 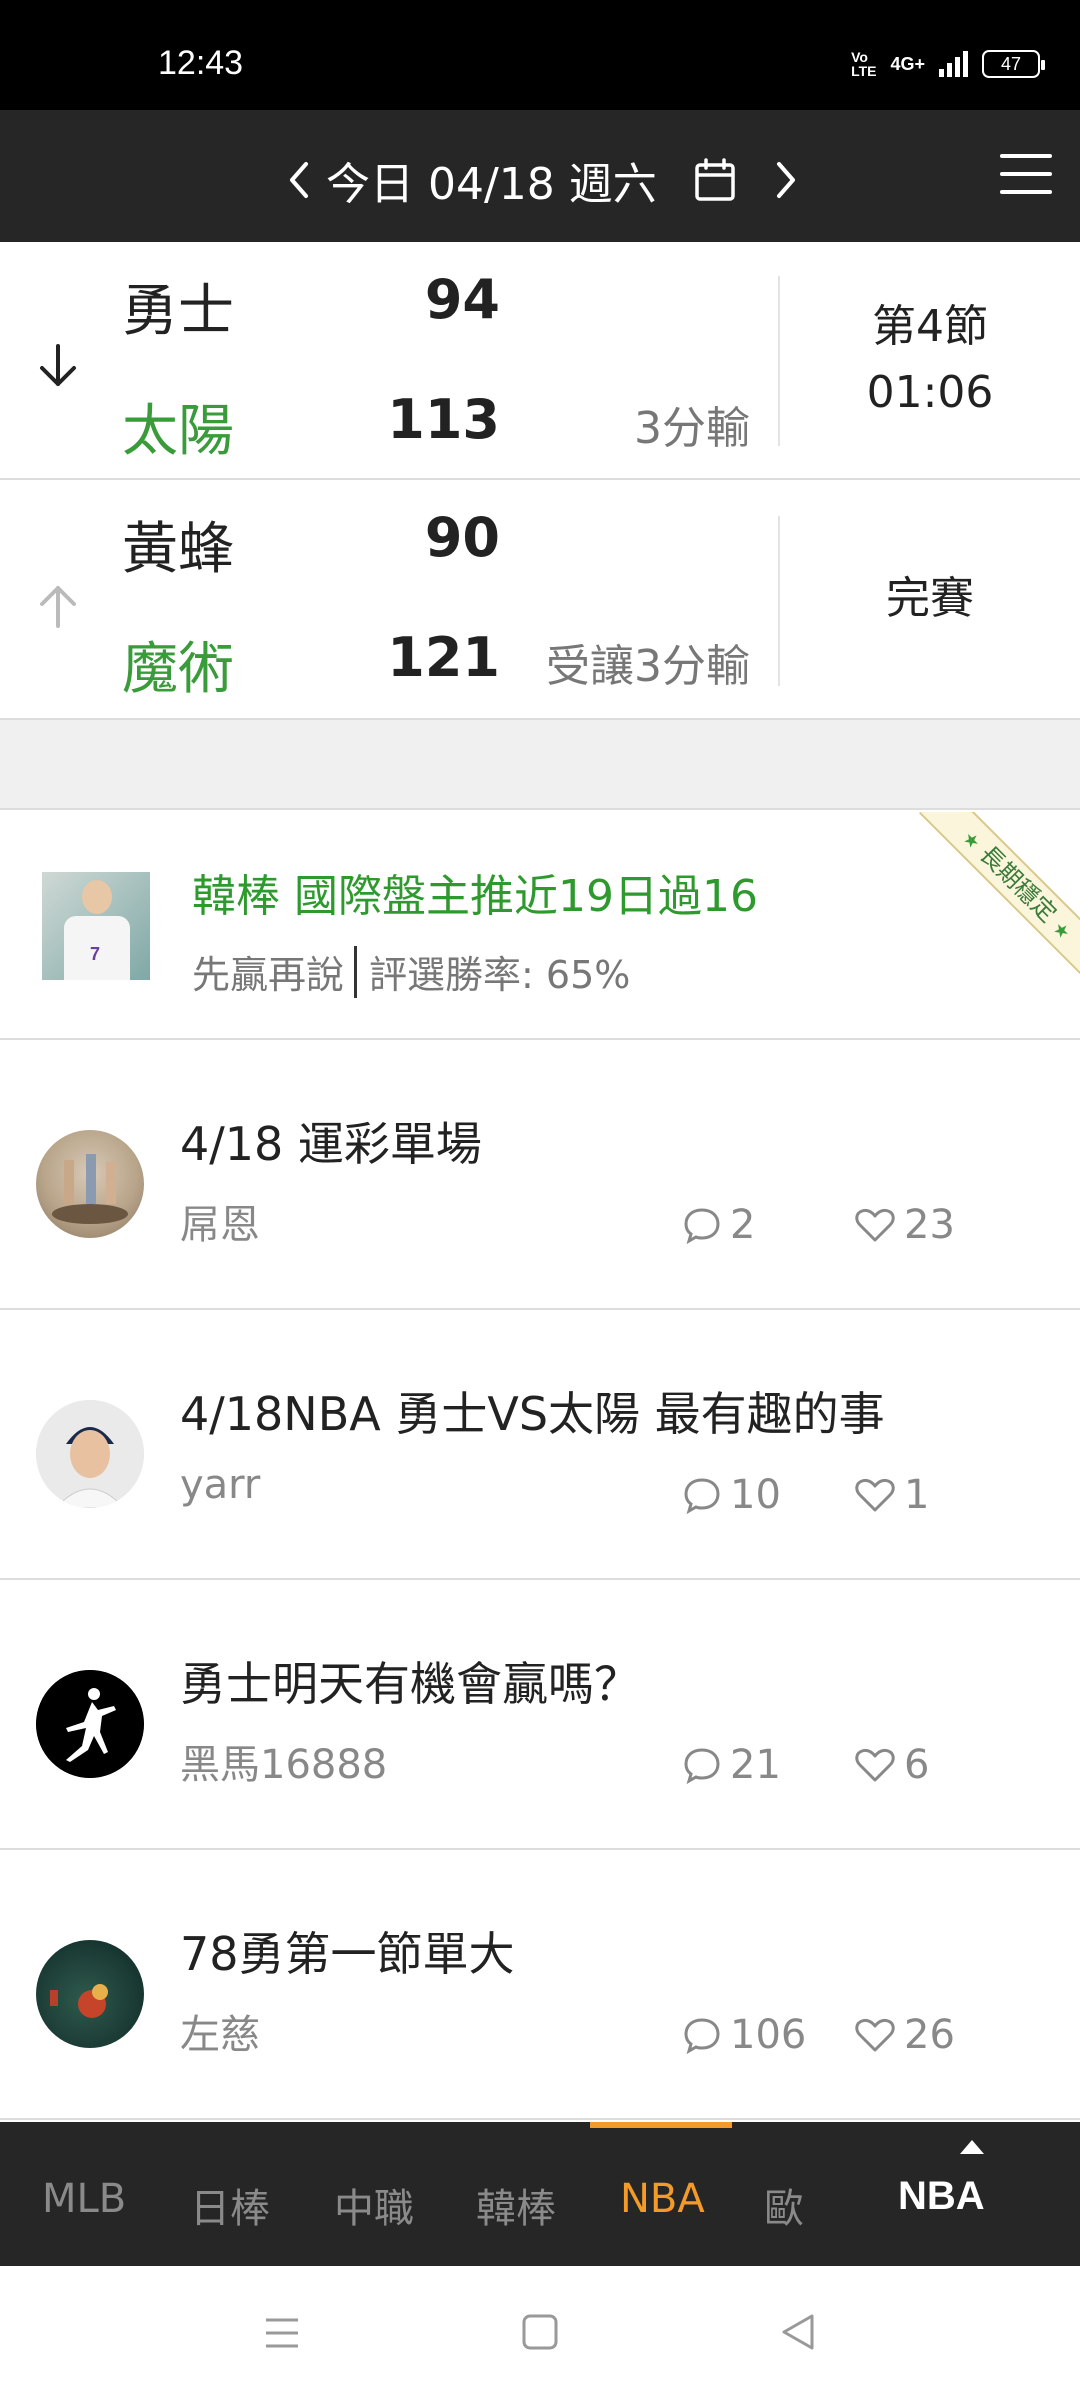 I want to click on like-count: 23, so click(x=904, y=1225).